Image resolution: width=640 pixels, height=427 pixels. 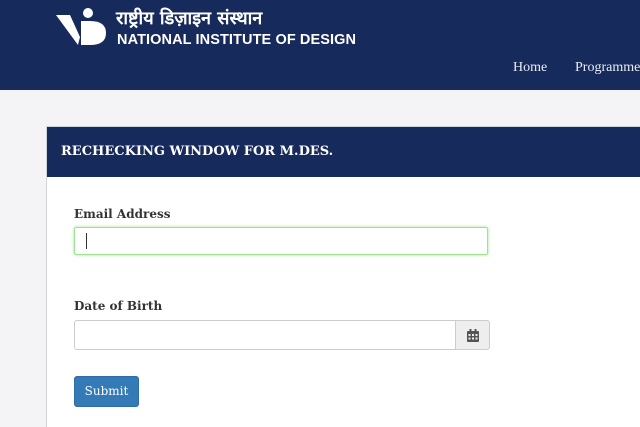 What do you see at coordinates (281, 241) in the screenshot?
I see `email-field` at bounding box center [281, 241].